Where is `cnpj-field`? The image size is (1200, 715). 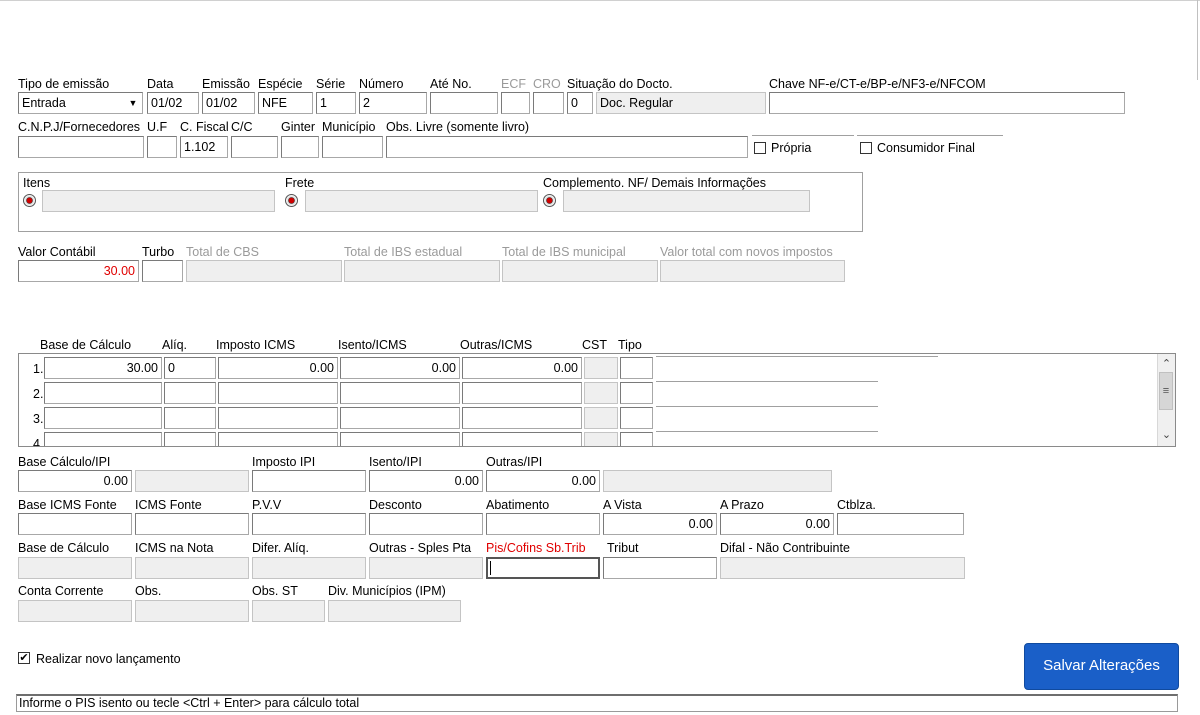
cnpj-field is located at coordinates (81, 147).